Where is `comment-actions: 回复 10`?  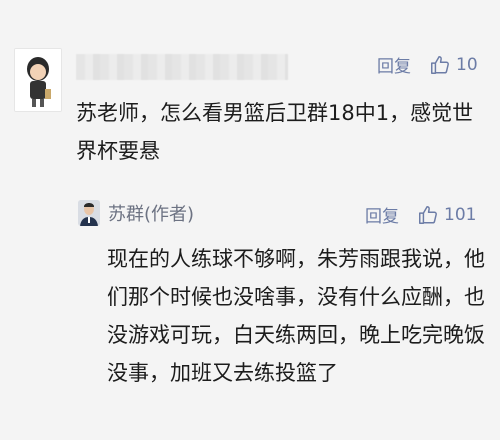
comment-actions: 回复 10 is located at coordinates (427, 65).